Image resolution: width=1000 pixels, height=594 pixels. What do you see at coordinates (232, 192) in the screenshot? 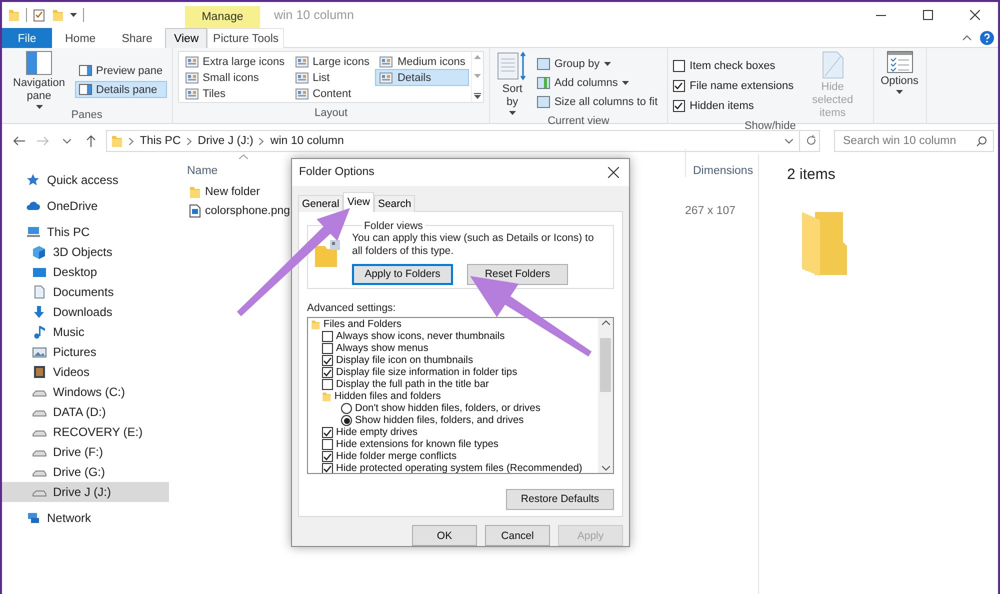
I see `file-name: New folder` at bounding box center [232, 192].